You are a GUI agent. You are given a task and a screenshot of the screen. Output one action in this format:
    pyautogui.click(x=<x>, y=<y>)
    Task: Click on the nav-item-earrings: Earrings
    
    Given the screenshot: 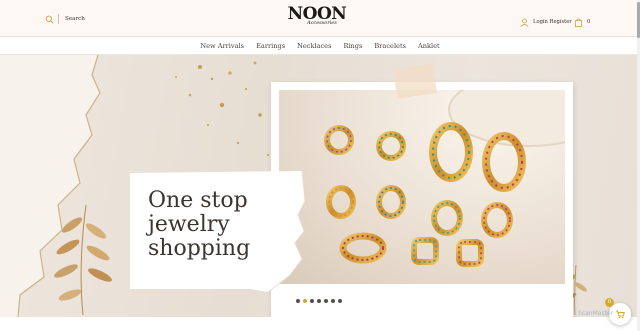 What is the action you would take?
    pyautogui.click(x=270, y=46)
    